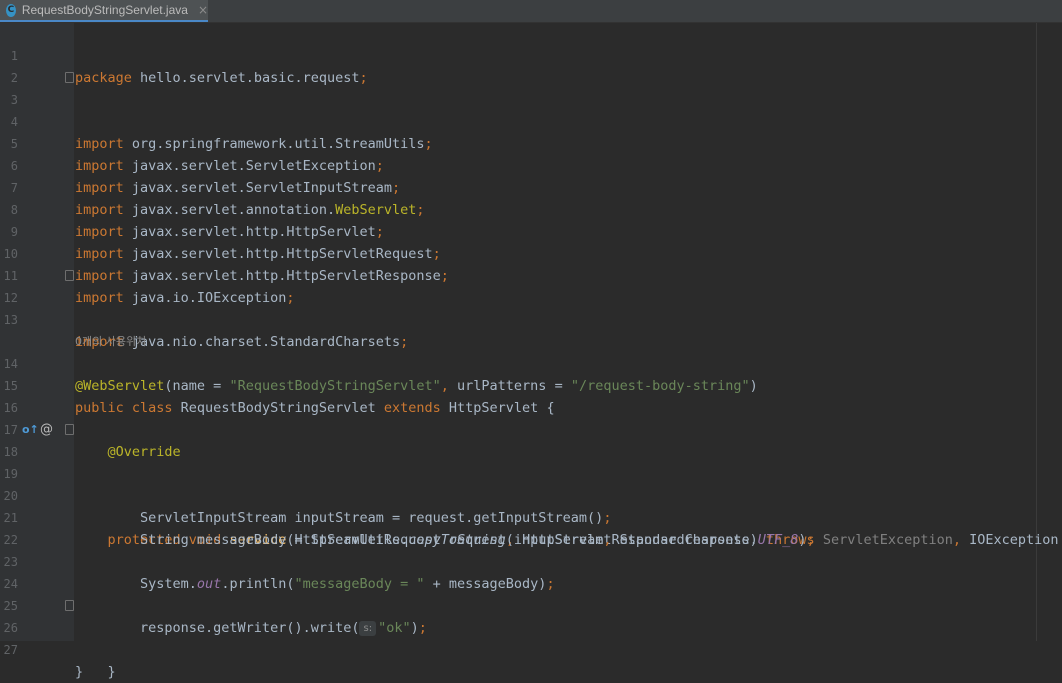 The width and height of the screenshot is (1062, 683). What do you see at coordinates (531, 648) in the screenshot?
I see `code-line: 27 }` at bounding box center [531, 648].